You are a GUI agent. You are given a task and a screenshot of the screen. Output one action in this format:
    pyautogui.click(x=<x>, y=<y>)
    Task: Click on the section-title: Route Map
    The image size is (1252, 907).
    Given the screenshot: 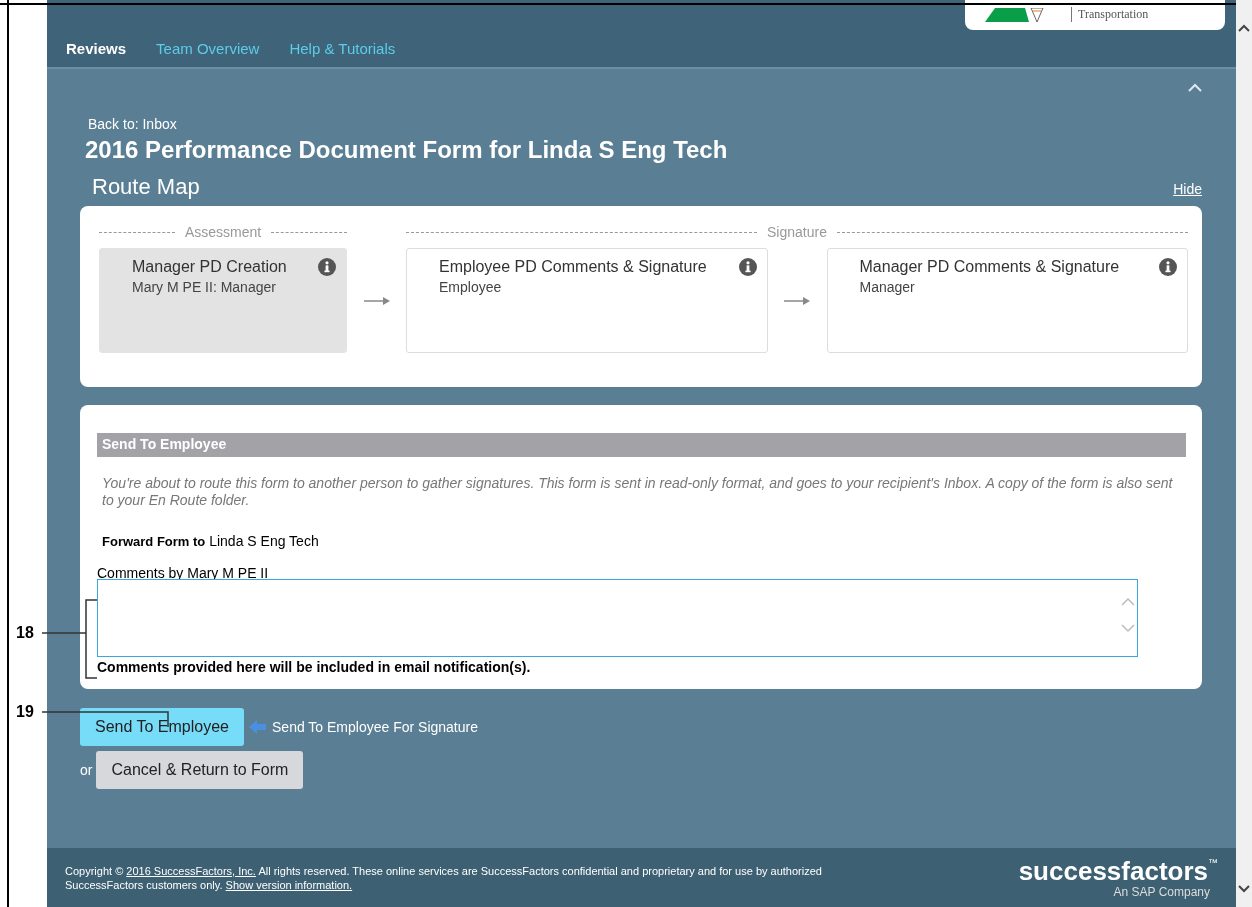 What is the action you would take?
    pyautogui.click(x=146, y=187)
    